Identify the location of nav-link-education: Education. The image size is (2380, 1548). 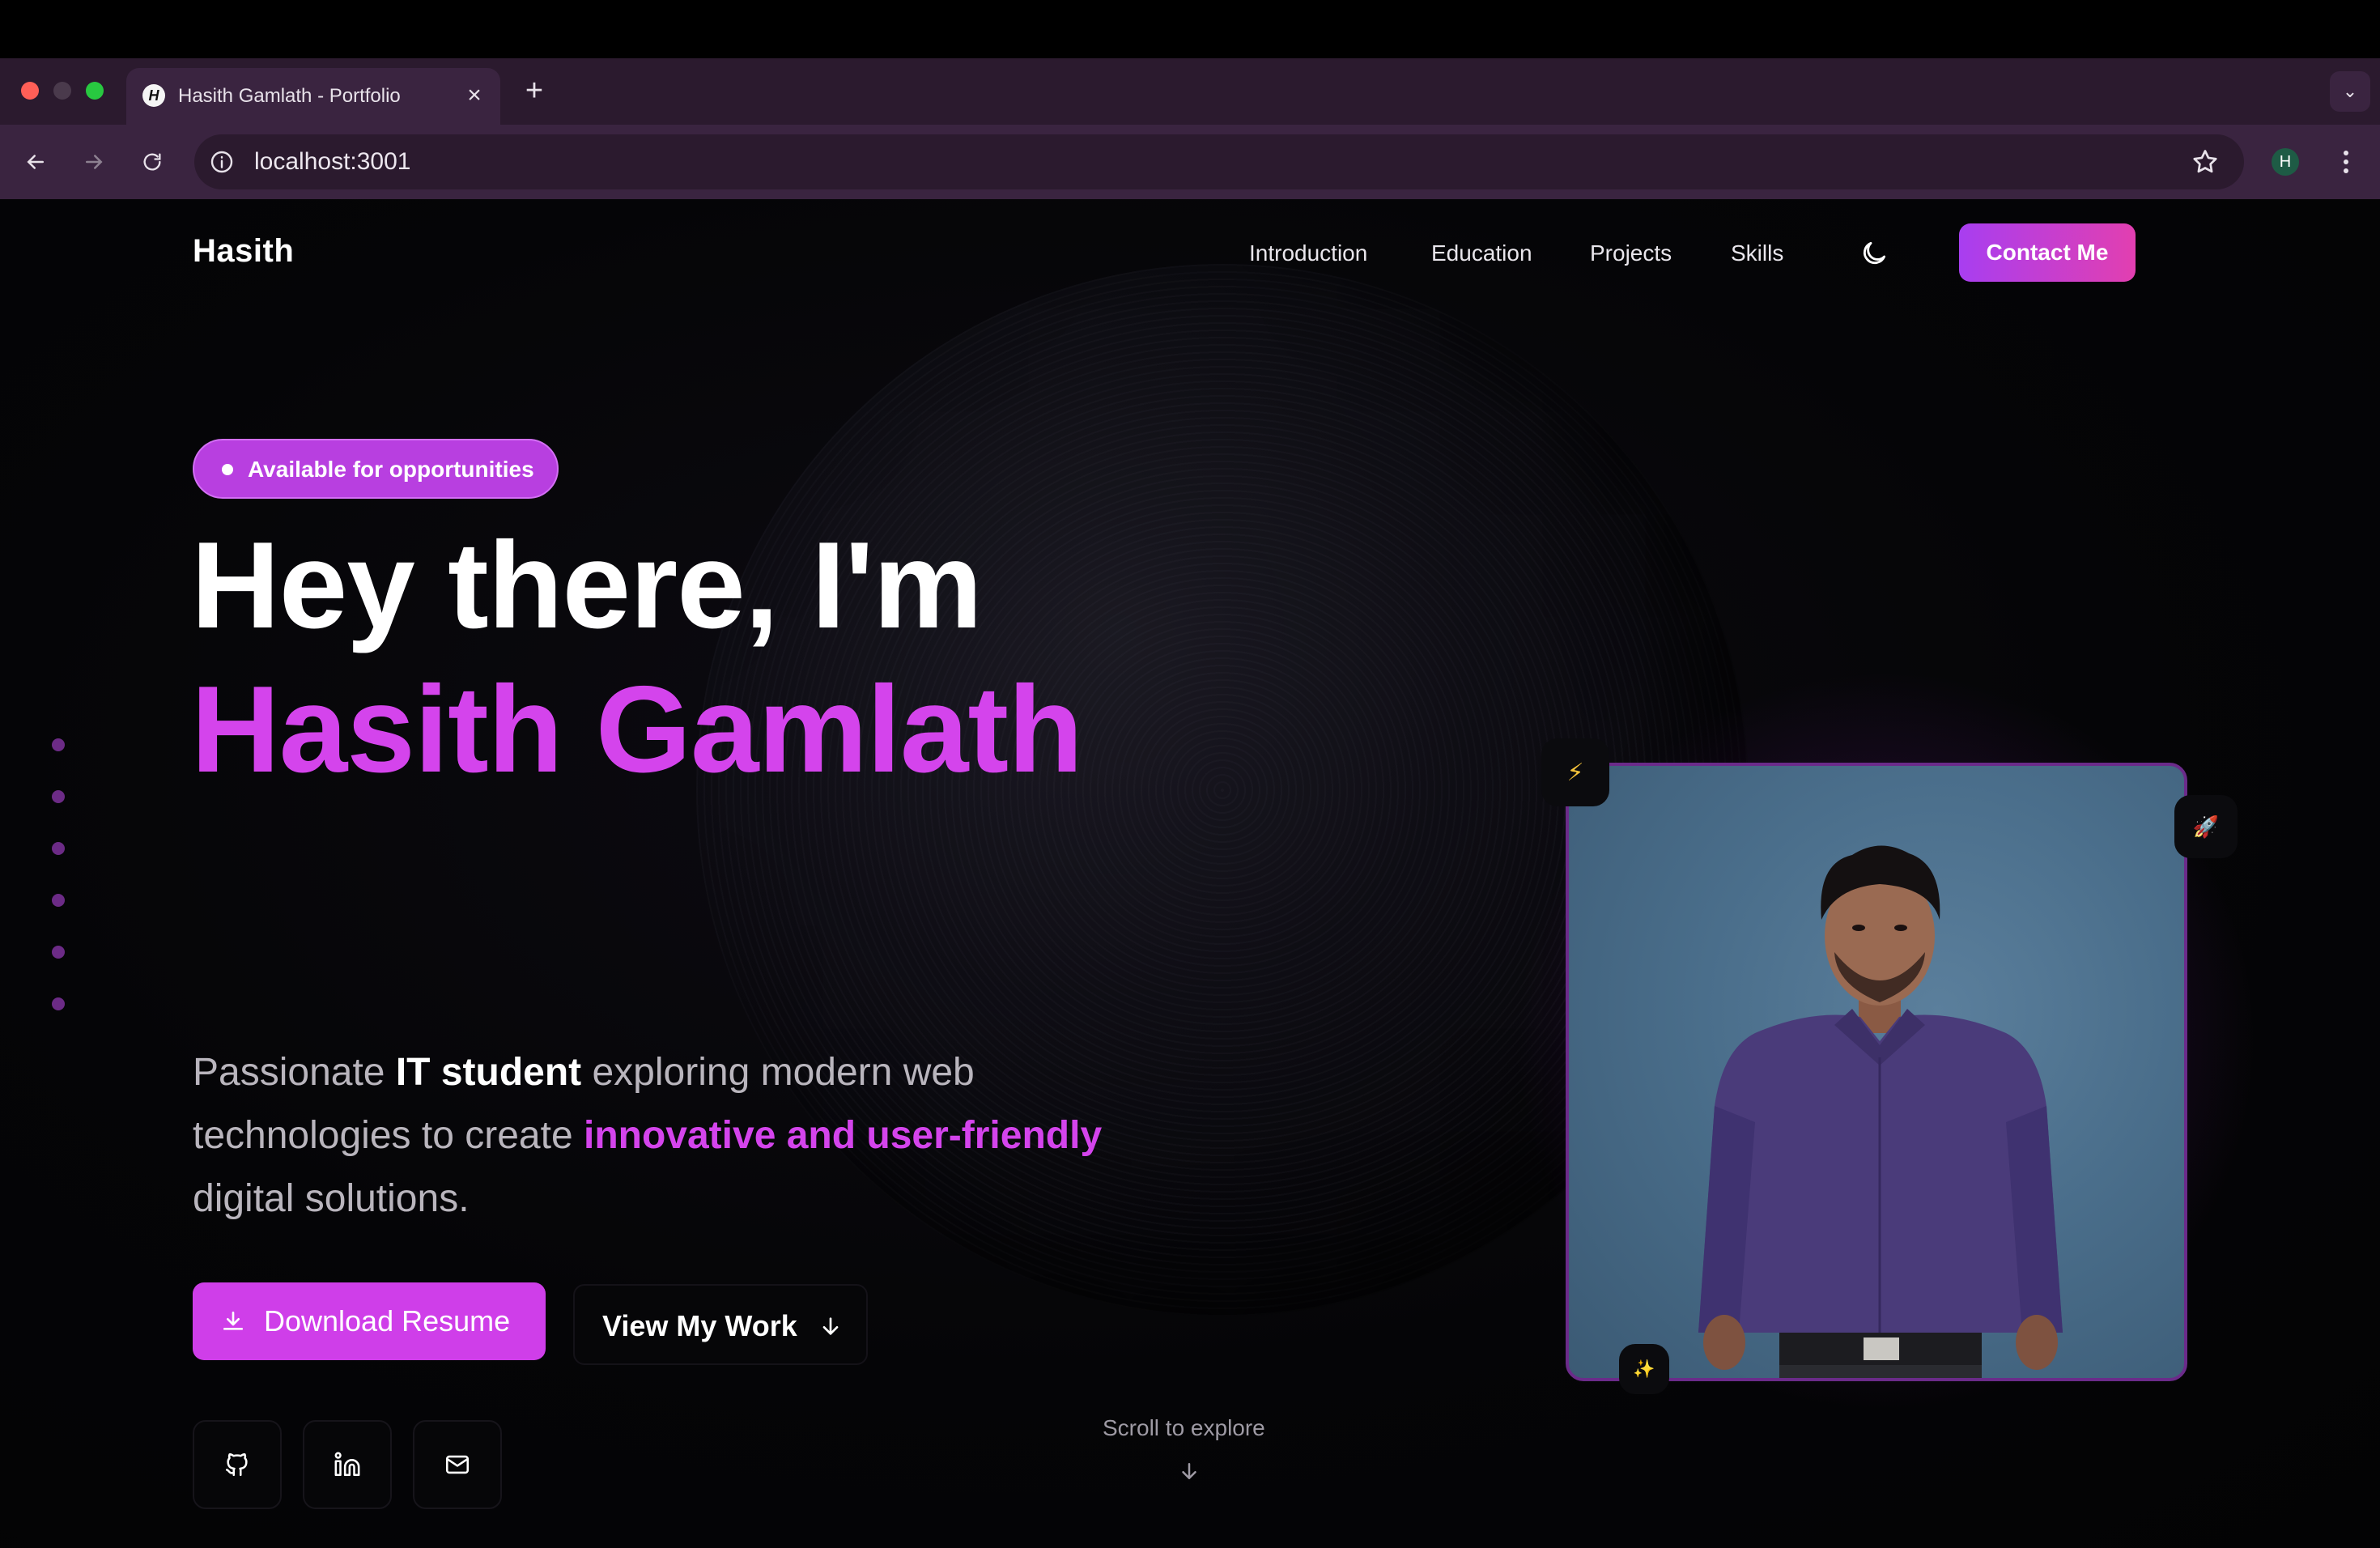
(1482, 254).